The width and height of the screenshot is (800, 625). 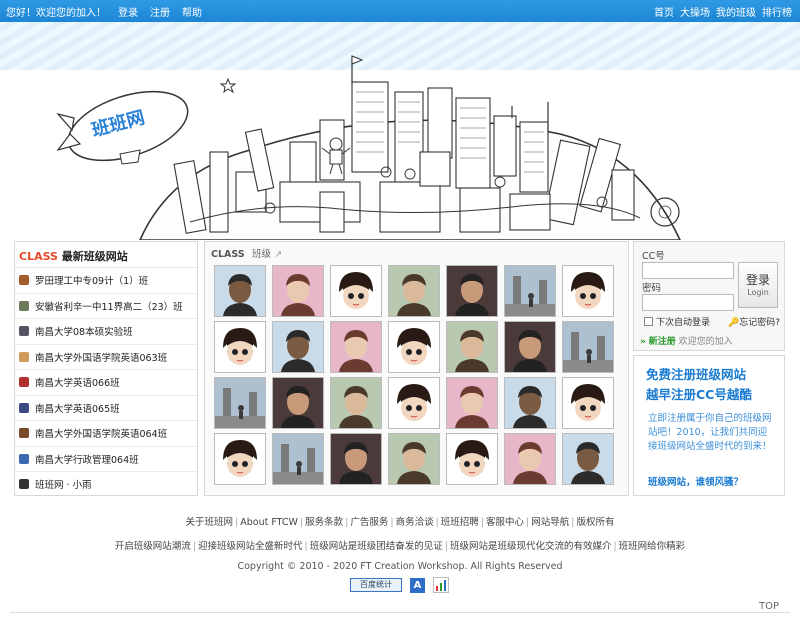 I want to click on help-link: 帮助, so click(x=192, y=11).